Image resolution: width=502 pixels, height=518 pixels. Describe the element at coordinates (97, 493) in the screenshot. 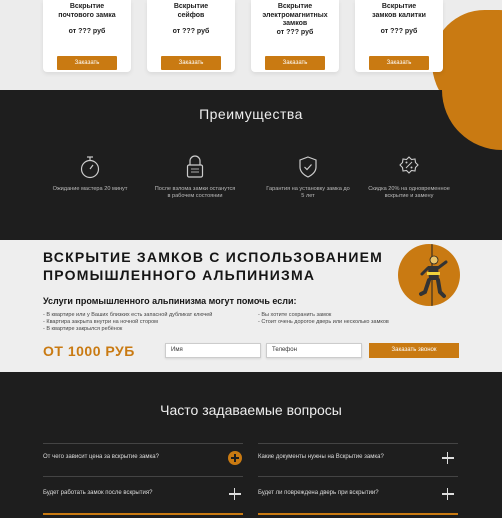

I see `faq-question: Будет работать замок после вскрытия?` at that location.